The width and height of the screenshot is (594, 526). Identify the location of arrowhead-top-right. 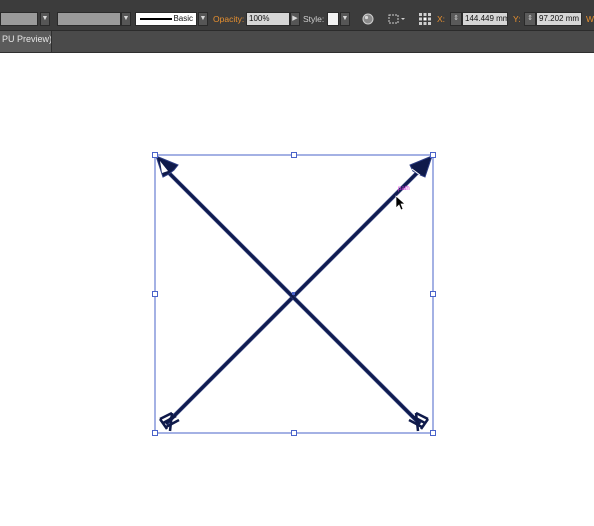
(421, 166).